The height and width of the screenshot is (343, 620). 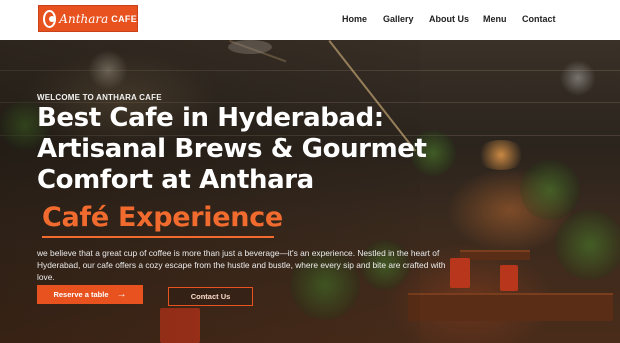 What do you see at coordinates (449, 19) in the screenshot?
I see `nav-about-us: About Us` at bounding box center [449, 19].